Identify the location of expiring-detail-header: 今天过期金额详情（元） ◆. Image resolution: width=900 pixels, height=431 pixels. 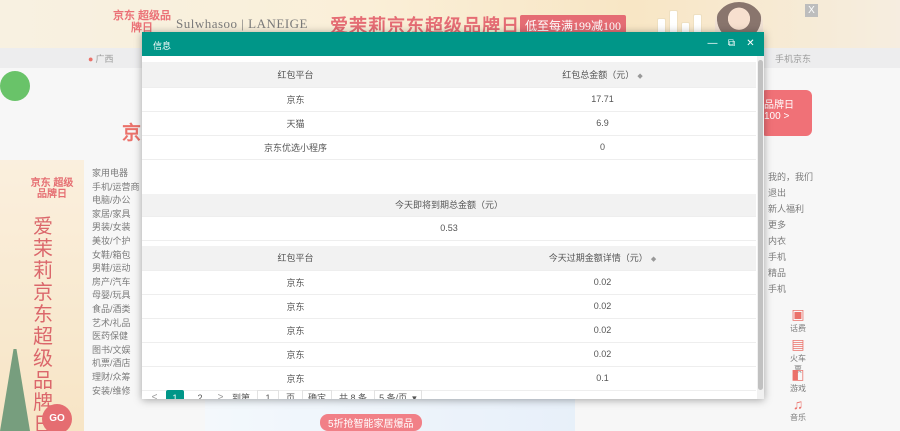
(602, 258).